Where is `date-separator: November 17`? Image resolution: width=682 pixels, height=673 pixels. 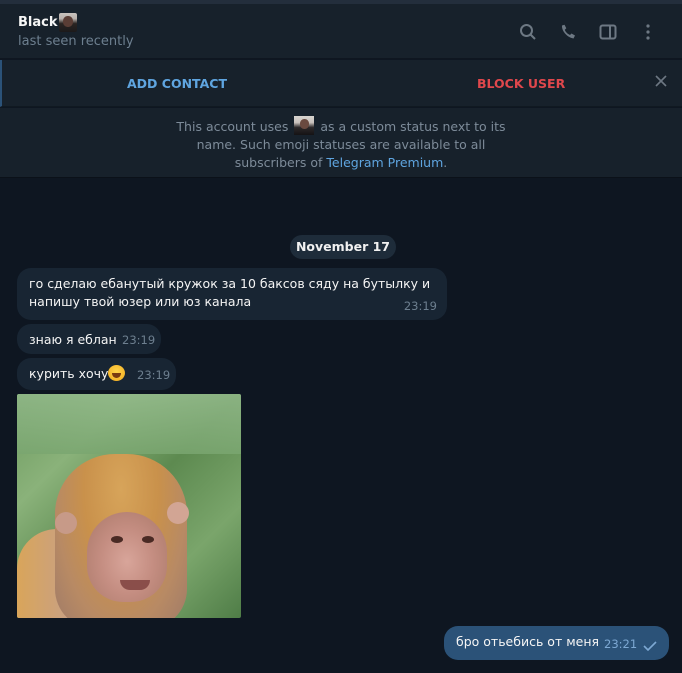
date-separator: November 17 is located at coordinates (343, 247).